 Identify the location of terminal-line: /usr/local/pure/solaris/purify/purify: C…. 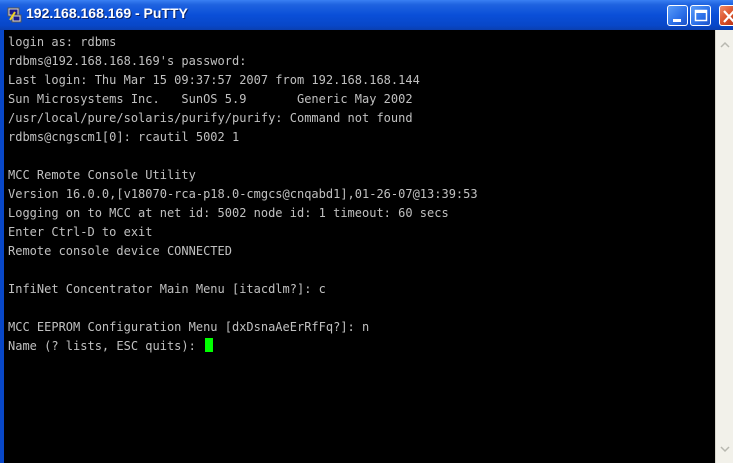
(210, 118).